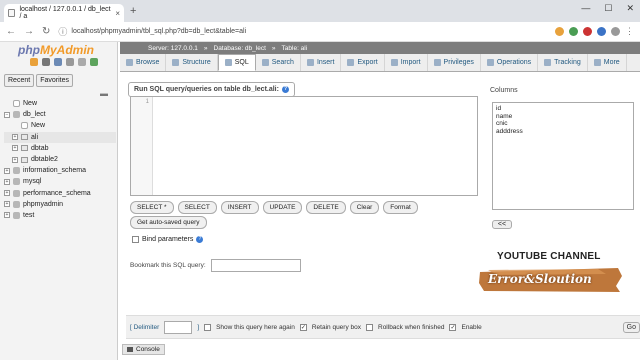  Describe the element at coordinates (471, 327) in the screenshot. I see `enable-label: Enable` at that location.